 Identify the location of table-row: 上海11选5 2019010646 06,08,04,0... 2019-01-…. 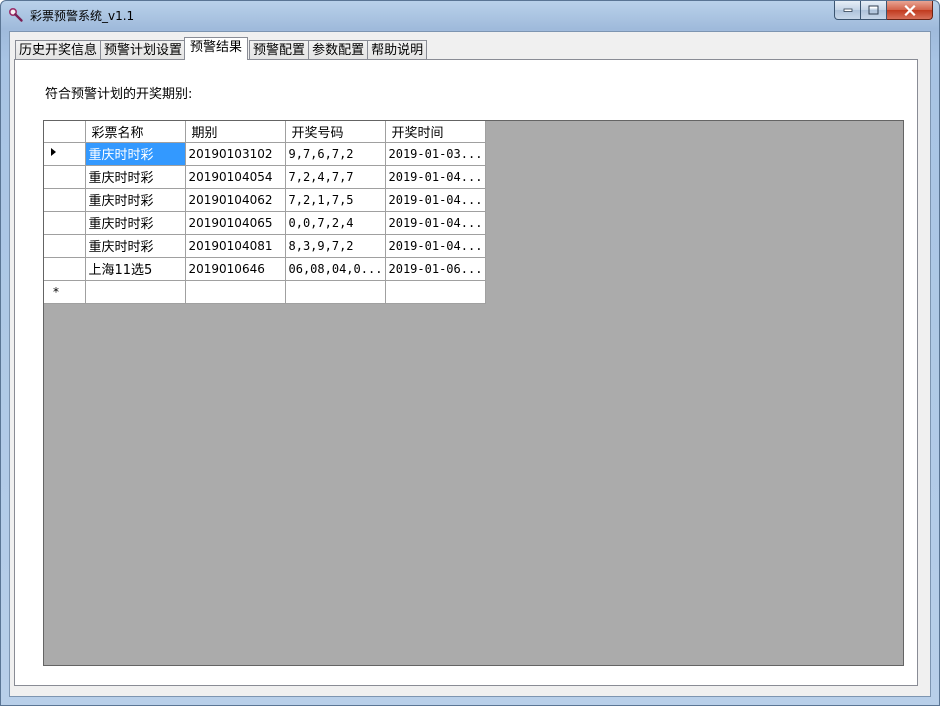
(265, 269).